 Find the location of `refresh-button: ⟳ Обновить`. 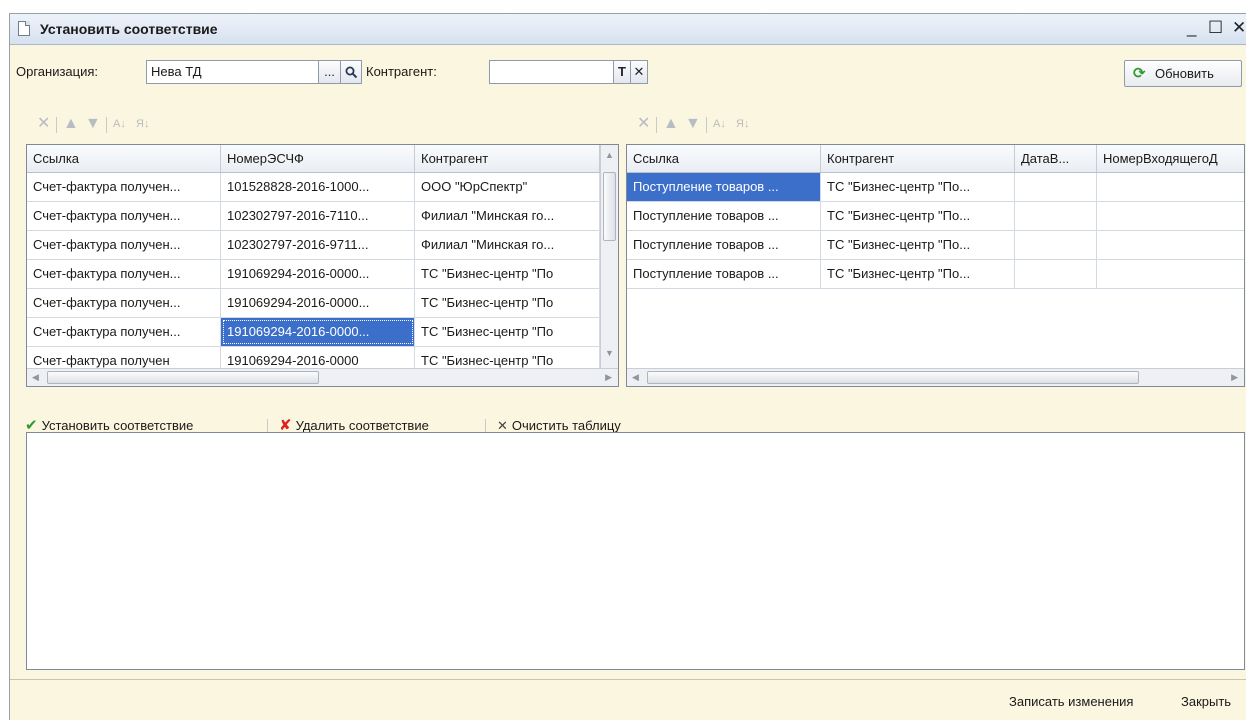

refresh-button: ⟳ Обновить is located at coordinates (1183, 73).